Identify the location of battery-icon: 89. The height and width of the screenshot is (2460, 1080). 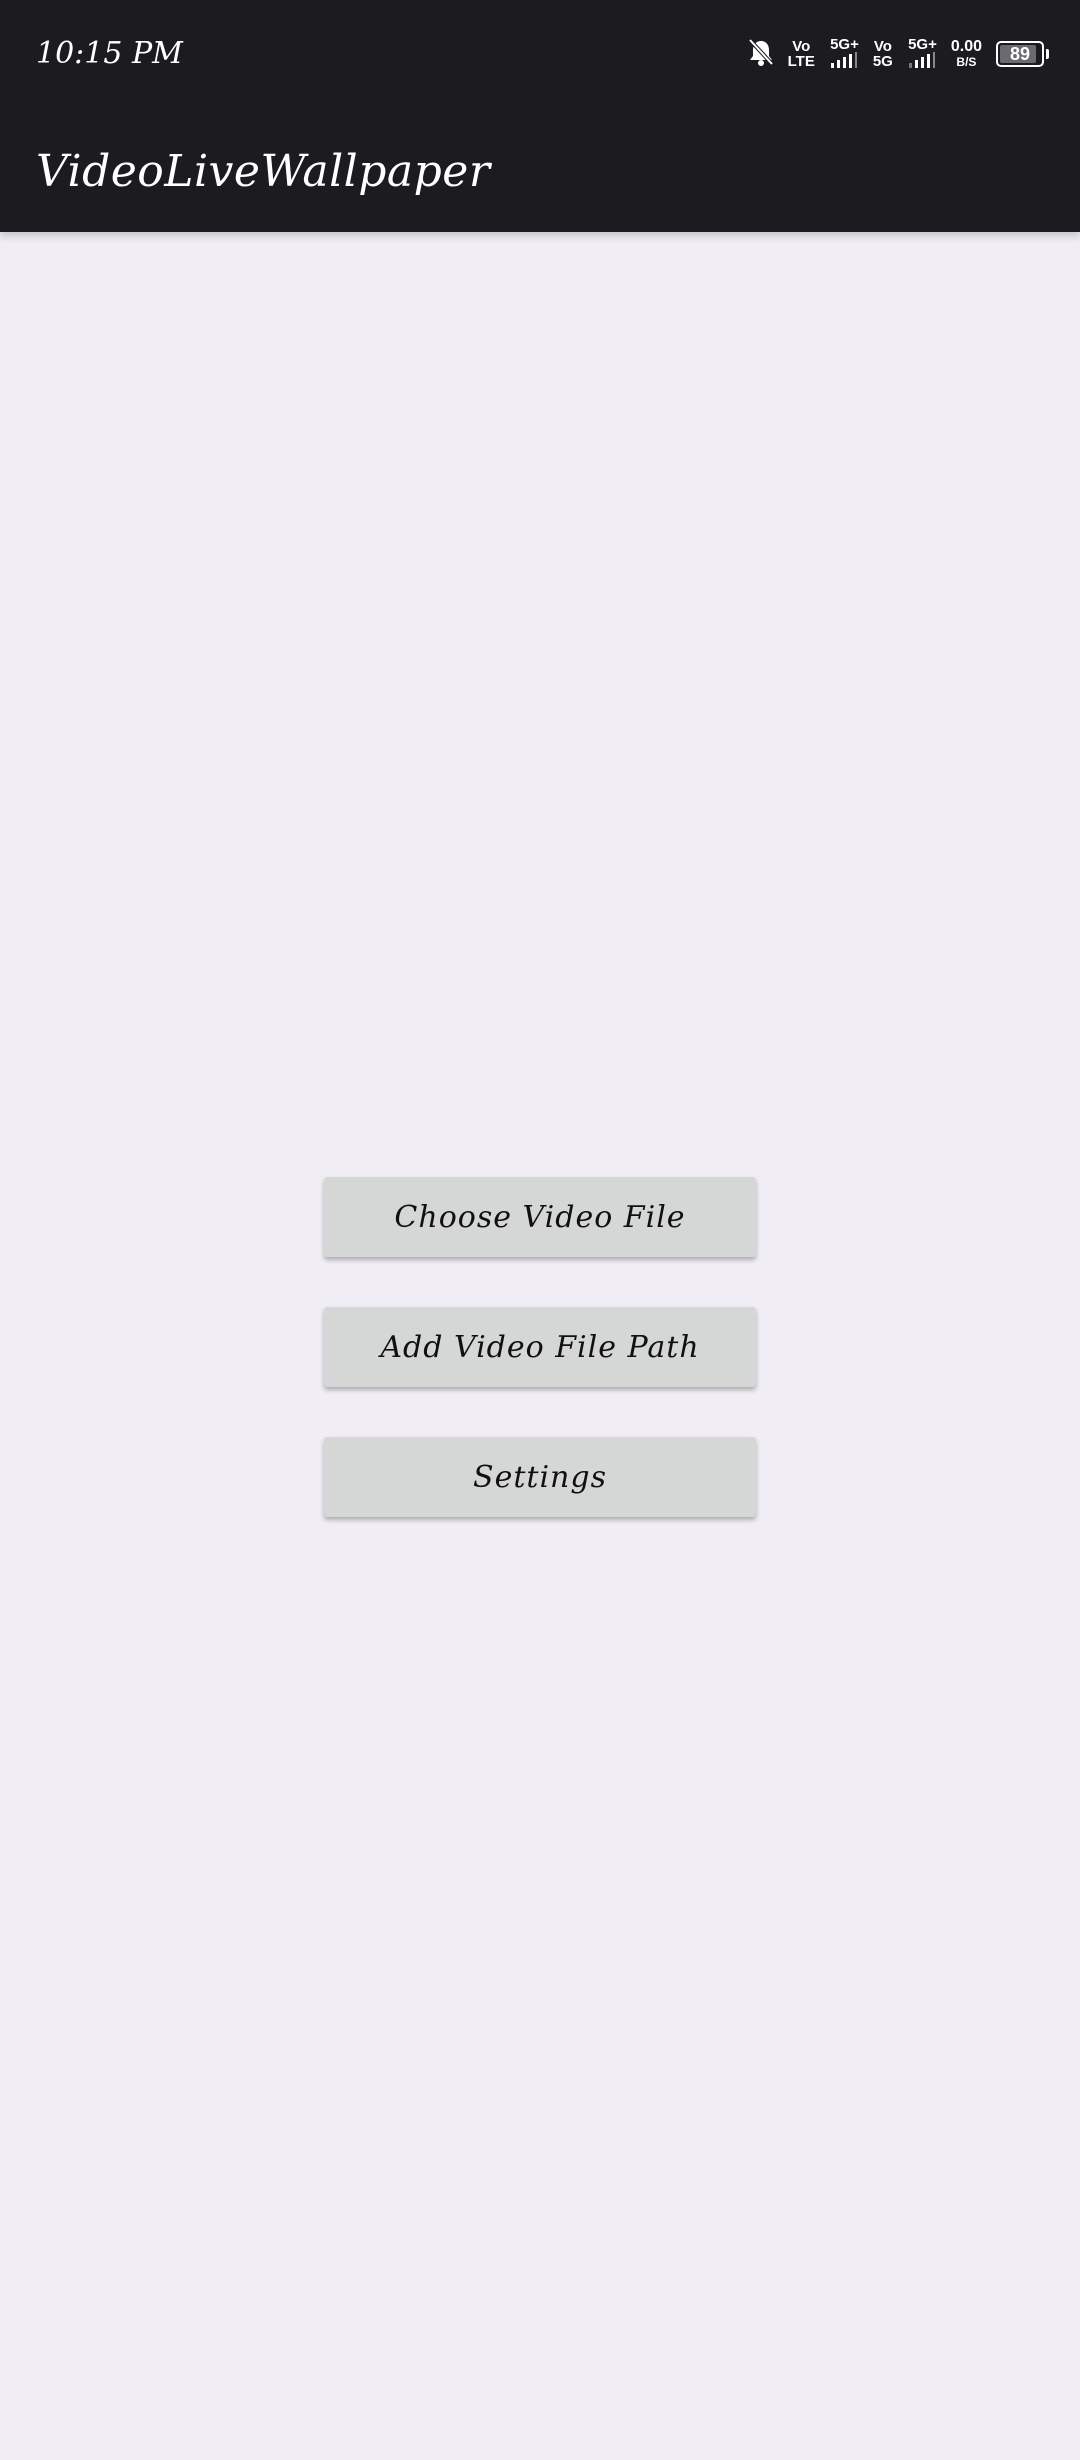
(1022, 54).